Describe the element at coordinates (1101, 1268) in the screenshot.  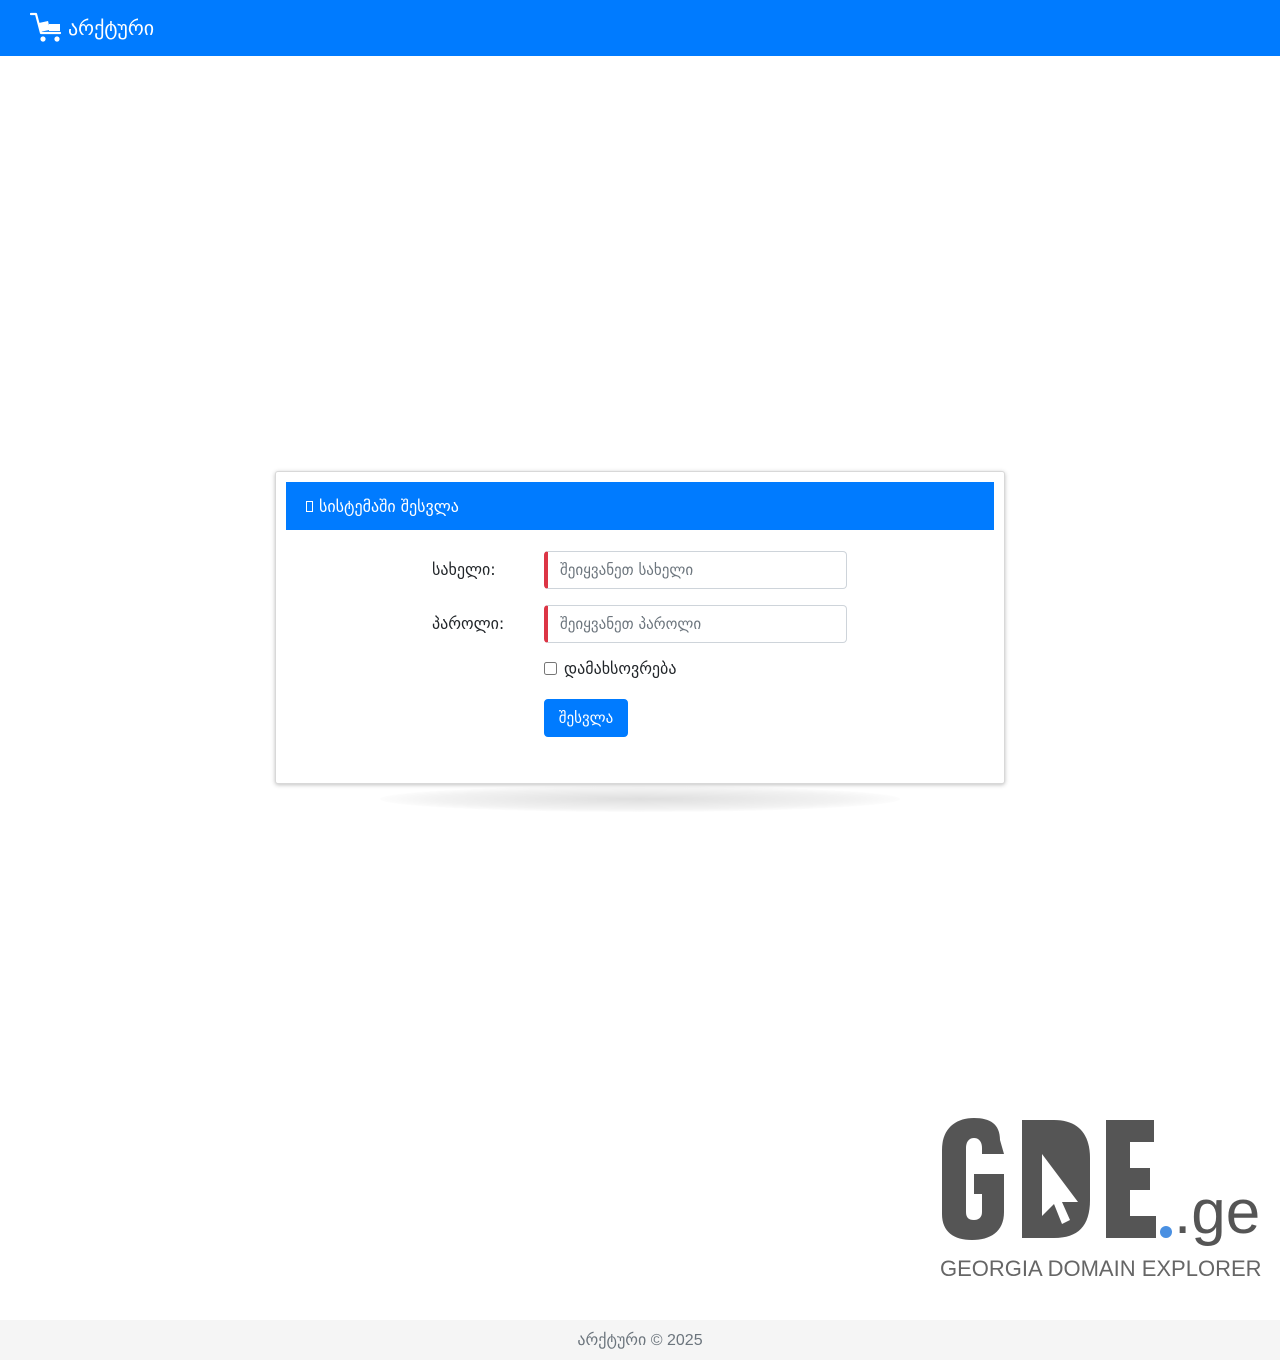
I see `gde-logo-caption: GEORGIA DOMAIN EXPLORER` at that location.